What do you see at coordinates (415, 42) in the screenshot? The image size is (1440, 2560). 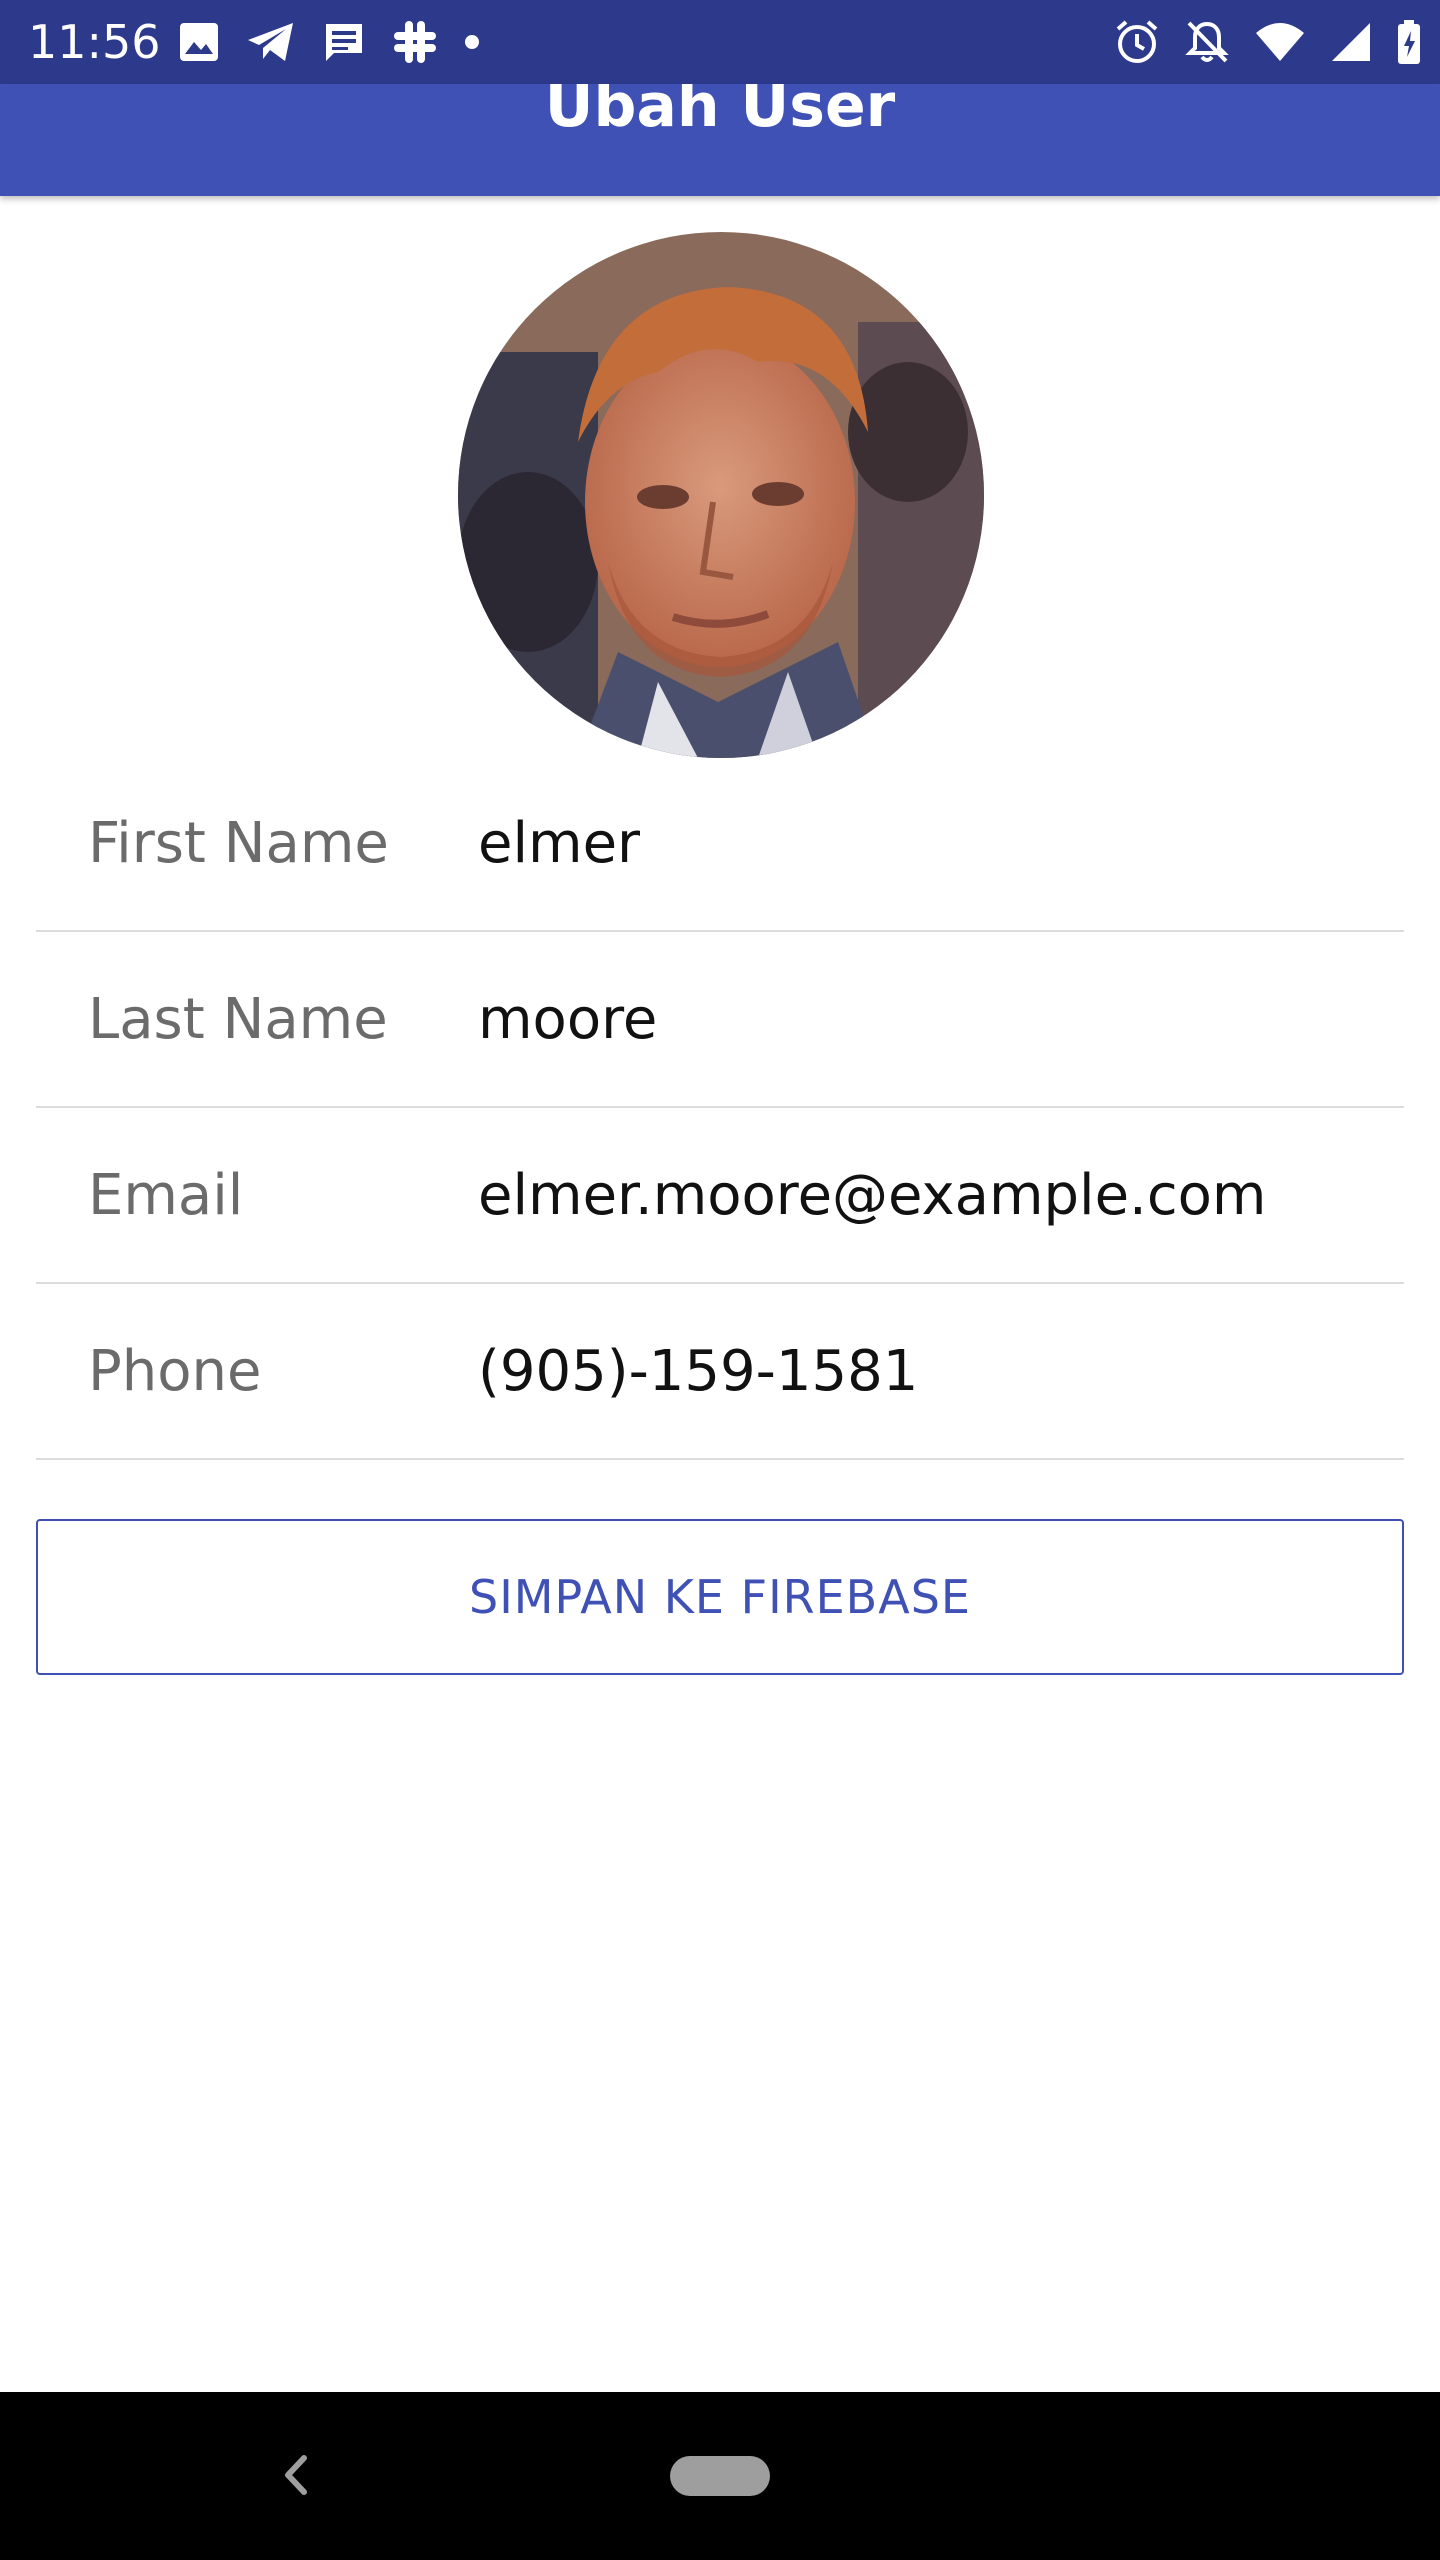 I see `slack-icon` at bounding box center [415, 42].